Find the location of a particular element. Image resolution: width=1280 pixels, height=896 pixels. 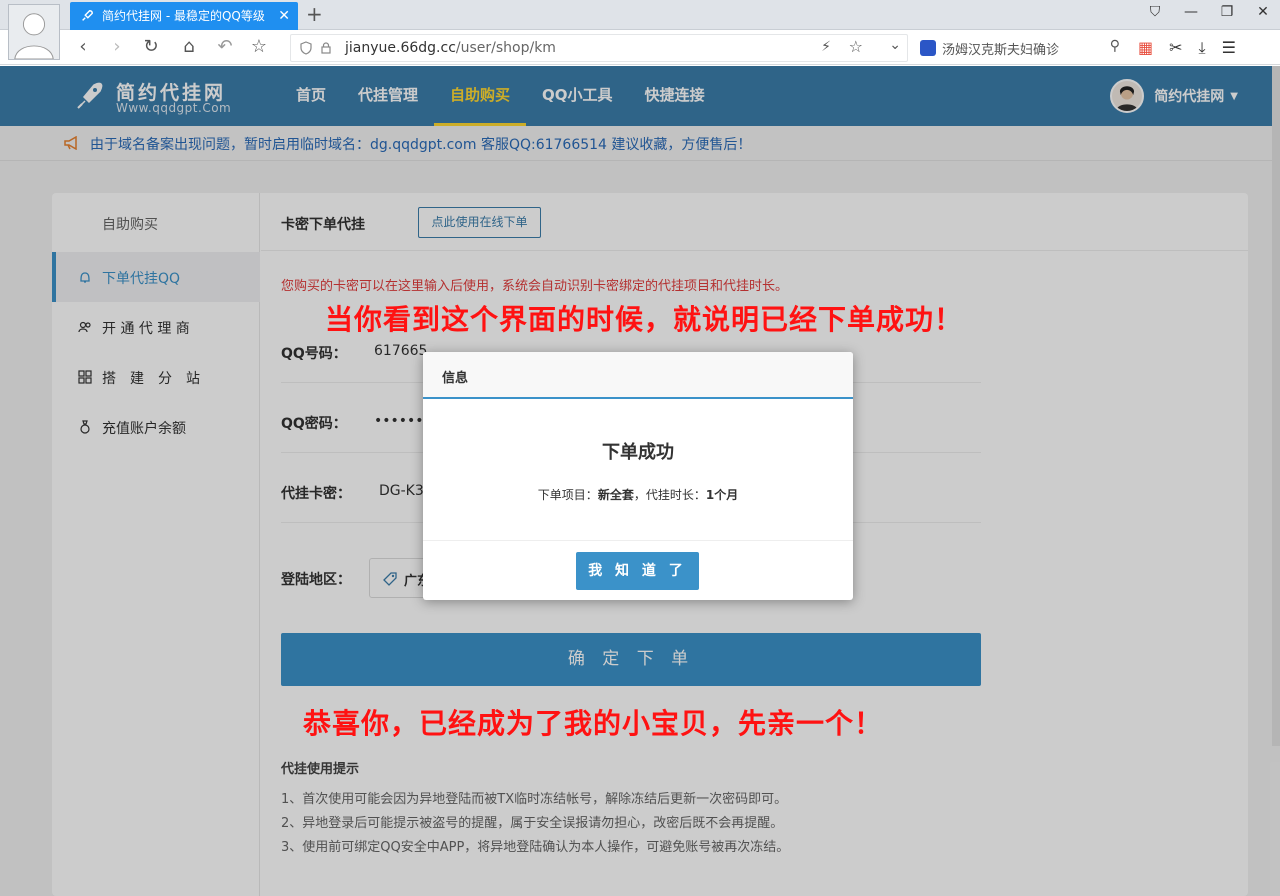

forward-icon: › is located at coordinates (117, 46).